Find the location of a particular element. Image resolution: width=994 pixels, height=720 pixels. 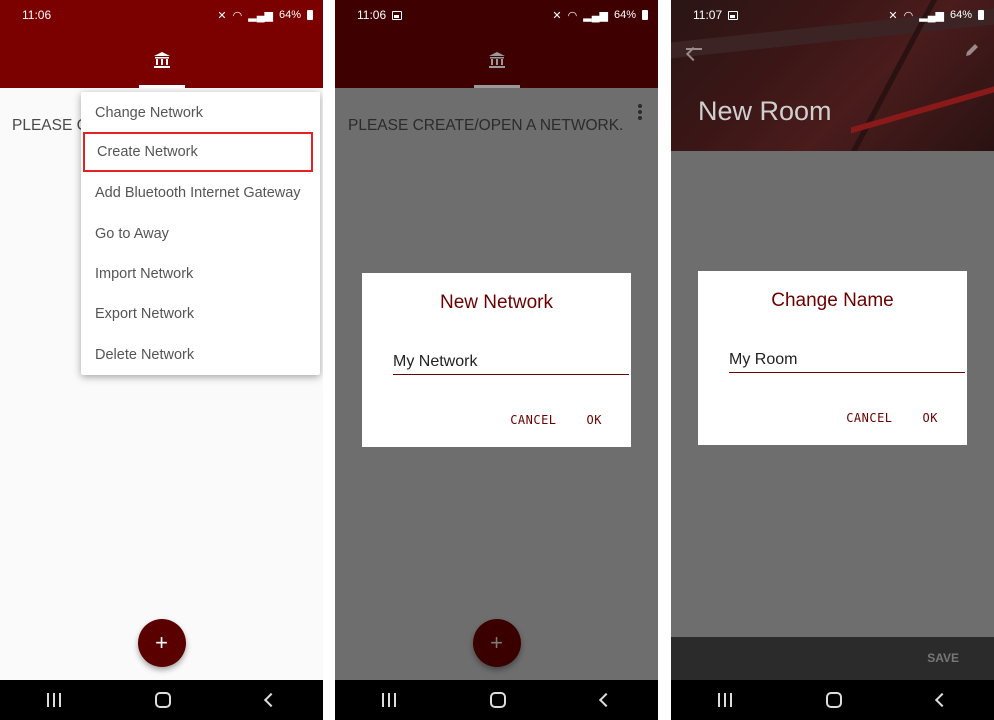

new-network-dialog: New Network My Network CANCEL OK is located at coordinates (496, 360).